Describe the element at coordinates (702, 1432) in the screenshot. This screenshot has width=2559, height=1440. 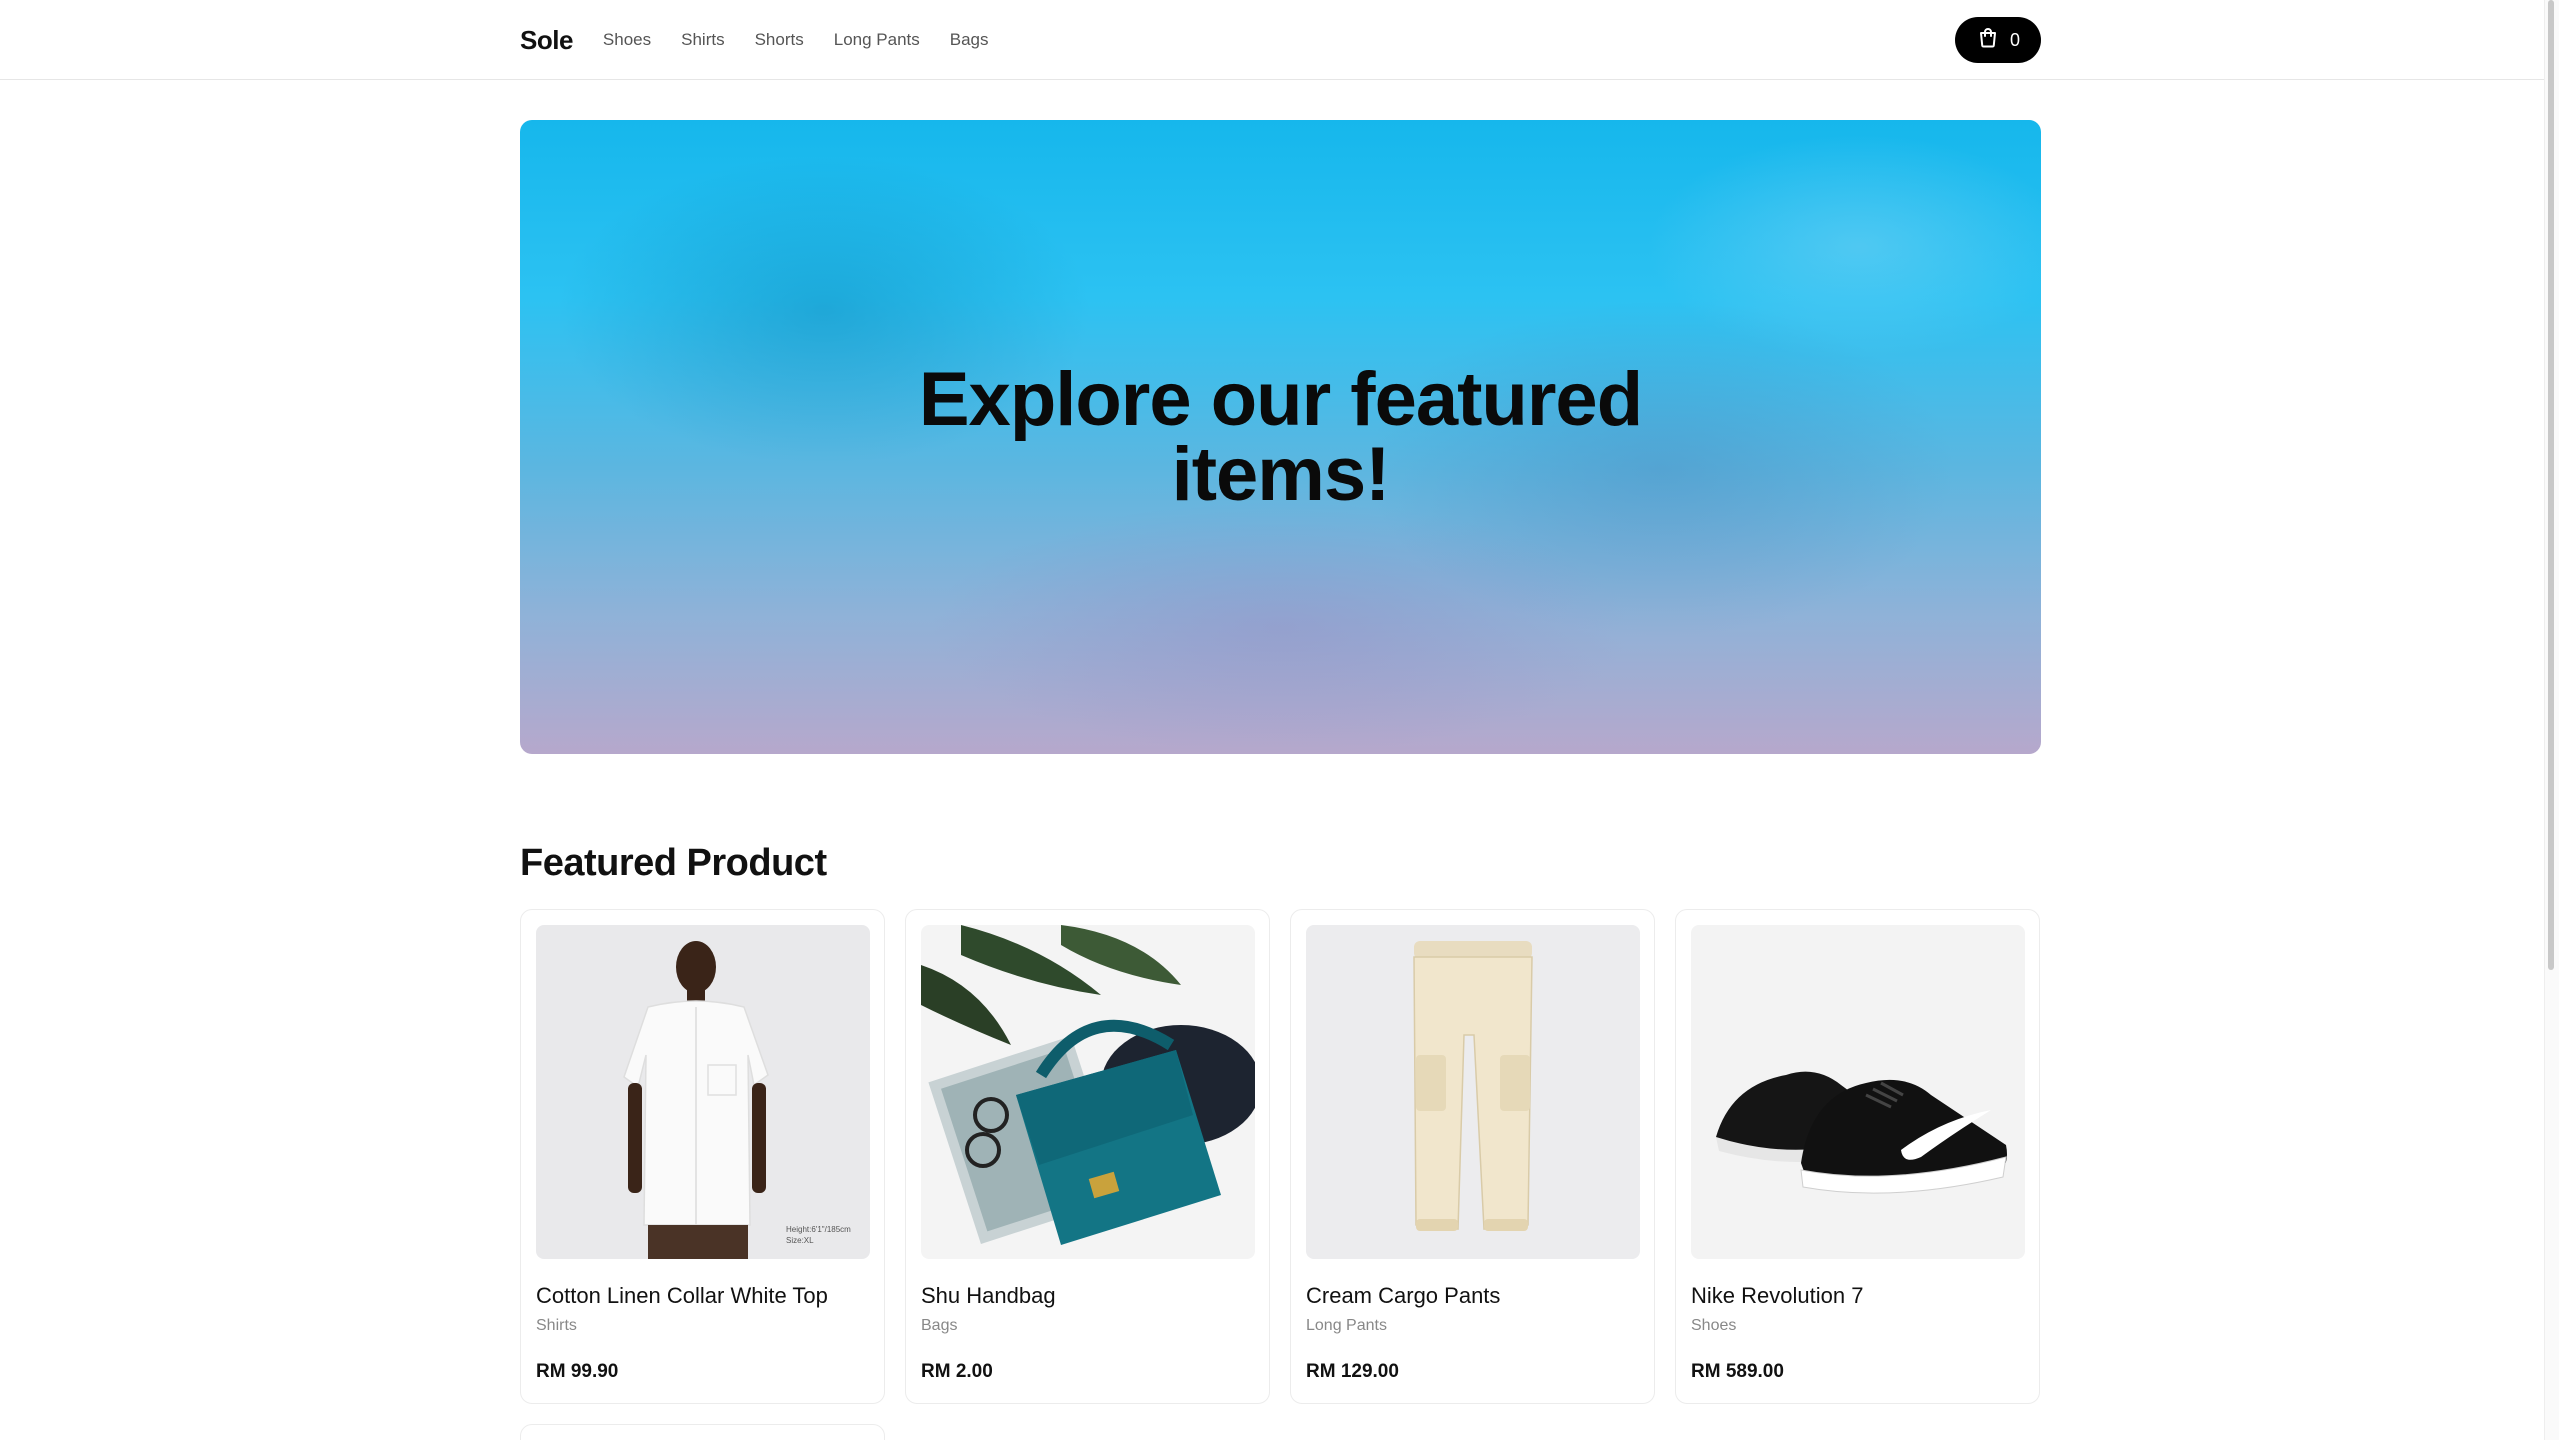
I see `product-card-next-row` at that location.